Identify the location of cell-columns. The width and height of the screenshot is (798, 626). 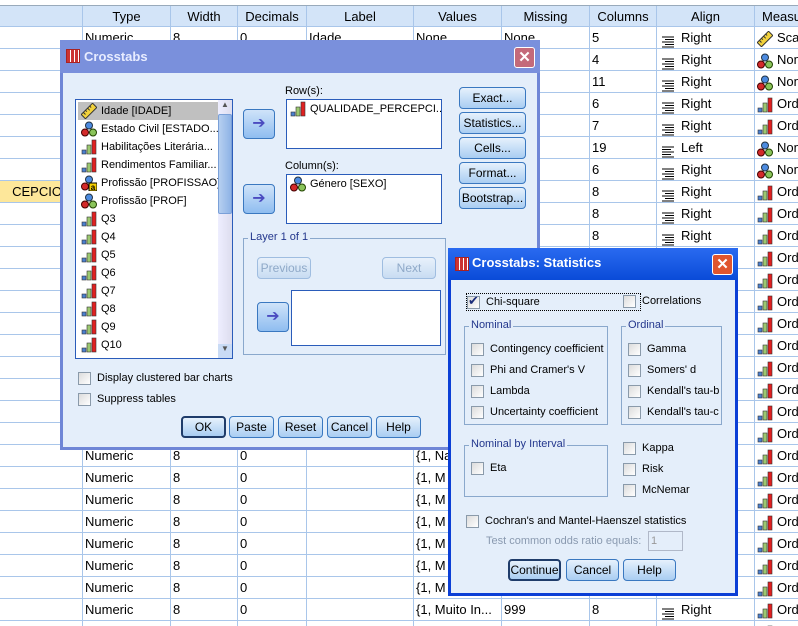
(623, 623).